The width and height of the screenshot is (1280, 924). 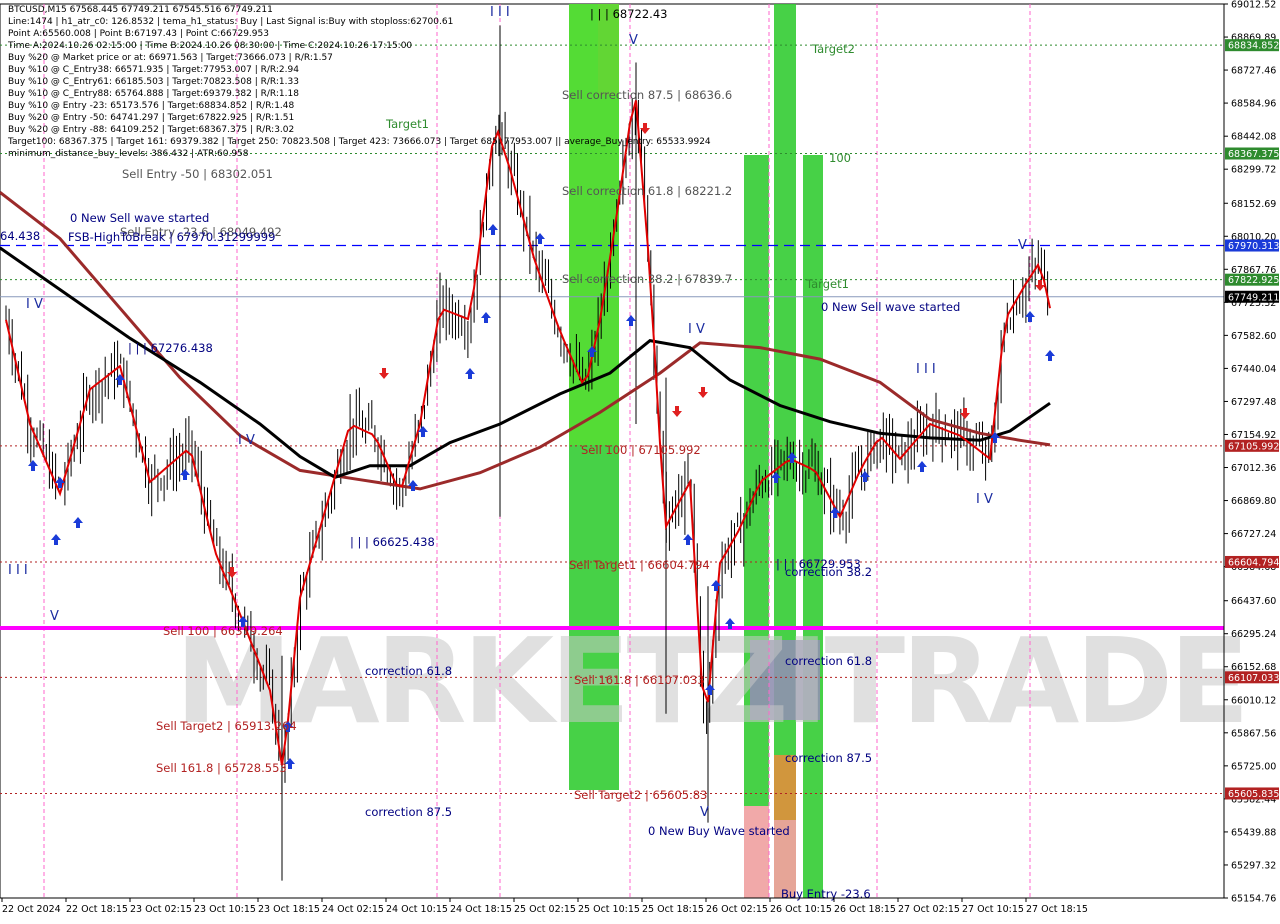 What do you see at coordinates (1253, 369) in the screenshot?
I see `y-tick-label: 67440.04` at bounding box center [1253, 369].